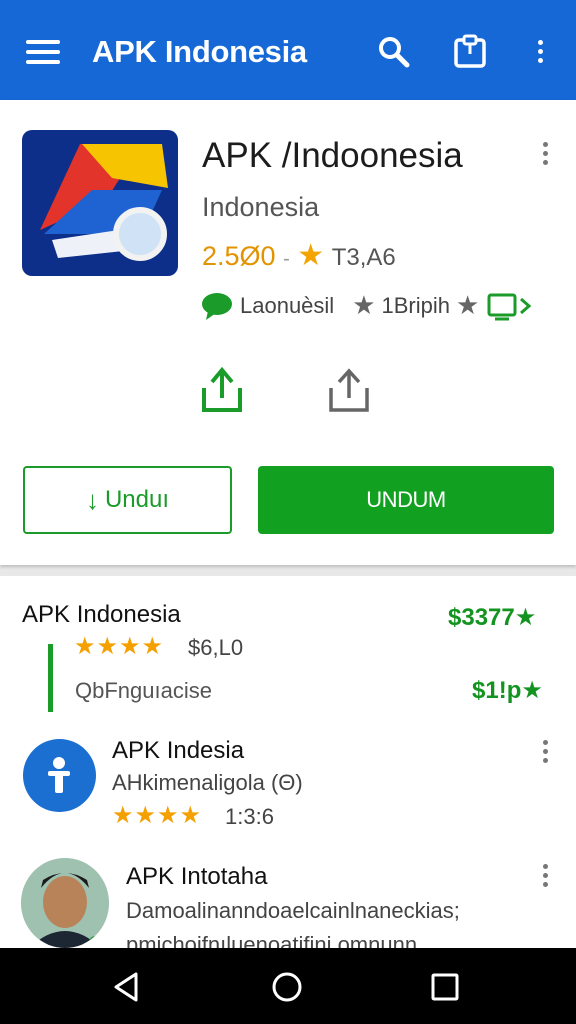  Describe the element at coordinates (363, 257) in the screenshot. I see `review-count: T3,A6` at that location.